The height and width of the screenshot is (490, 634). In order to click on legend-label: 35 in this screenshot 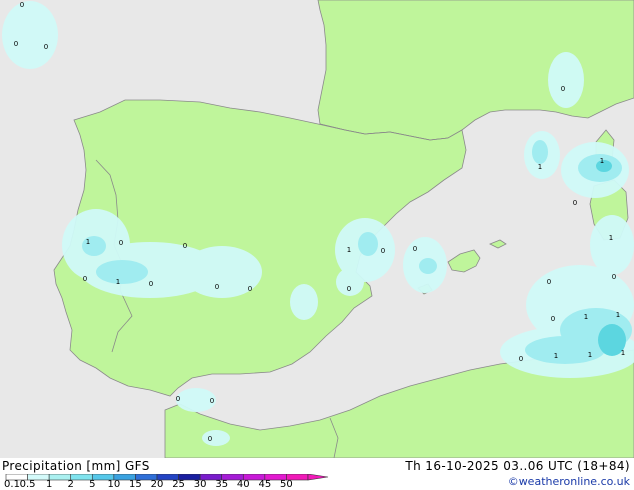, I will do `click(222, 484)`.